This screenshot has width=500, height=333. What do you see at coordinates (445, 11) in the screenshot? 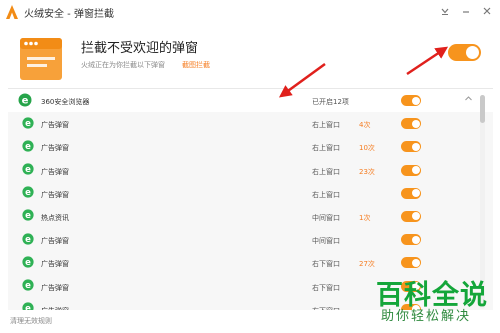
I see `menu-icon` at bounding box center [445, 11].